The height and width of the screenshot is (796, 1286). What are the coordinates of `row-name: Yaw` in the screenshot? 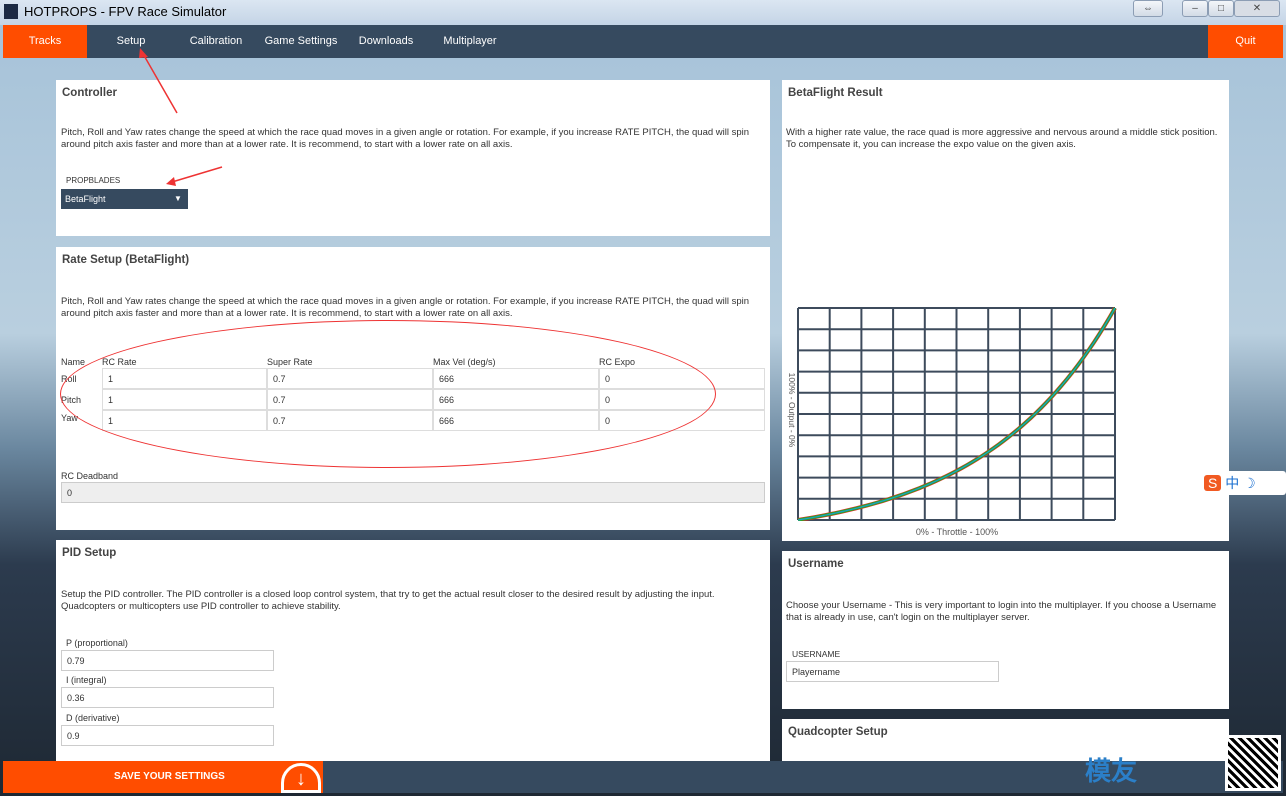 It's located at (69, 418).